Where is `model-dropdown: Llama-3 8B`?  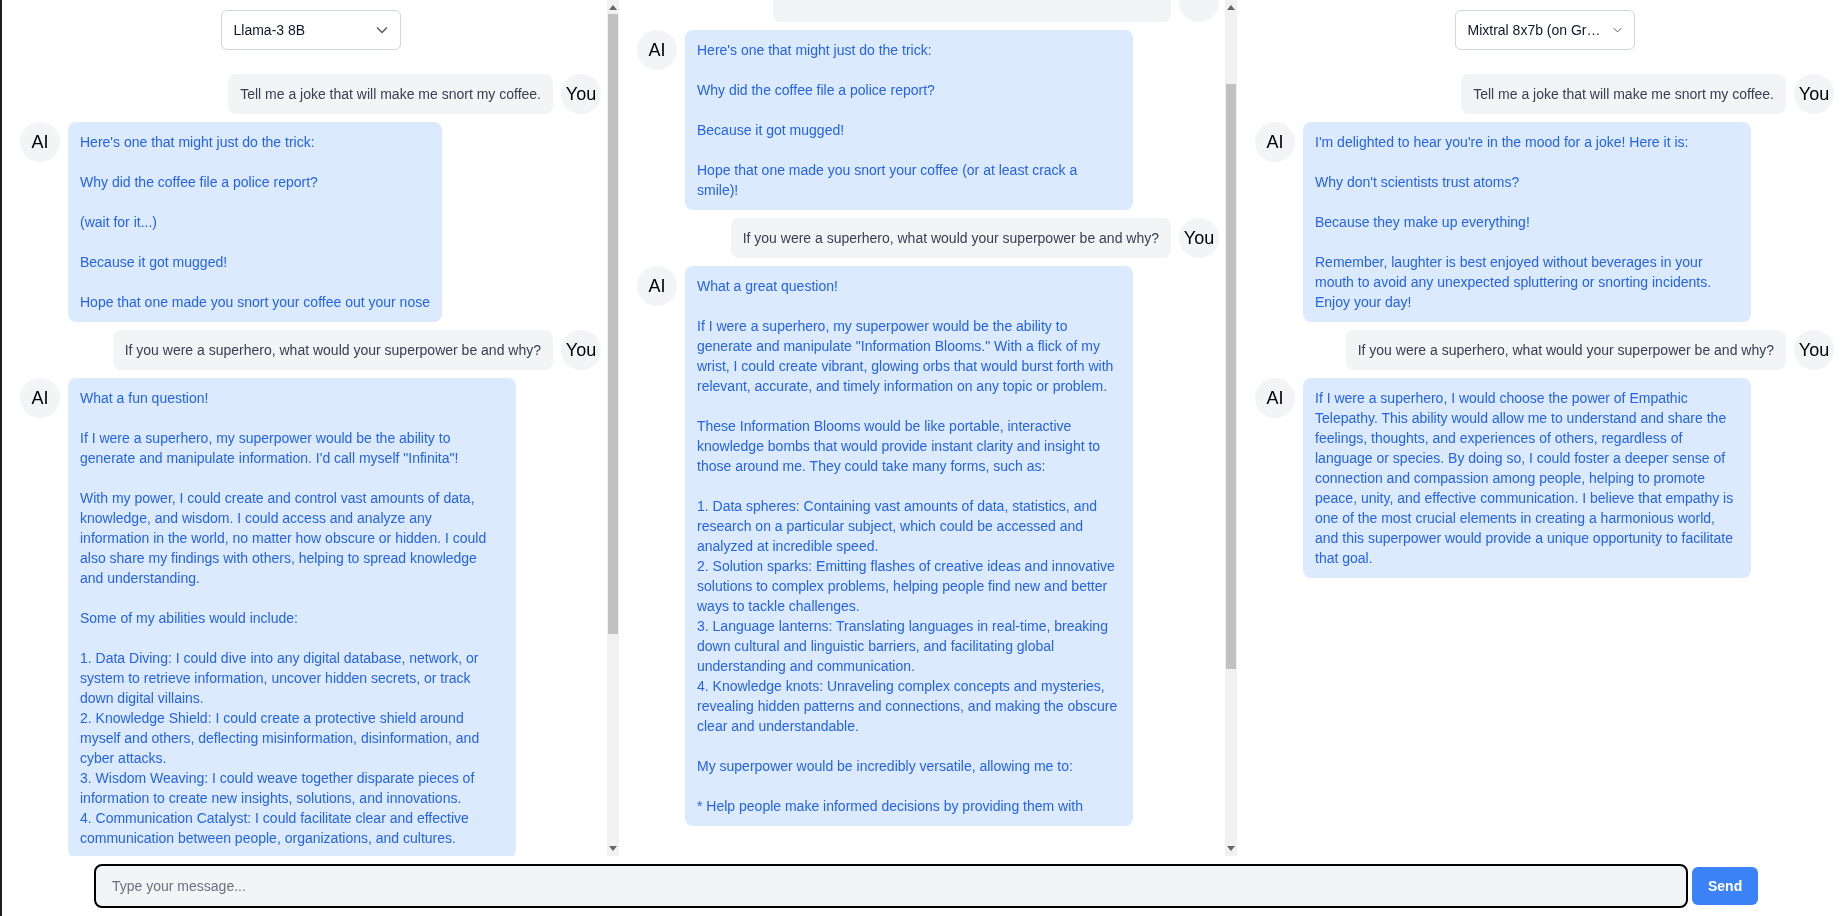
model-dropdown: Llama-3 8B is located at coordinates (310, 30).